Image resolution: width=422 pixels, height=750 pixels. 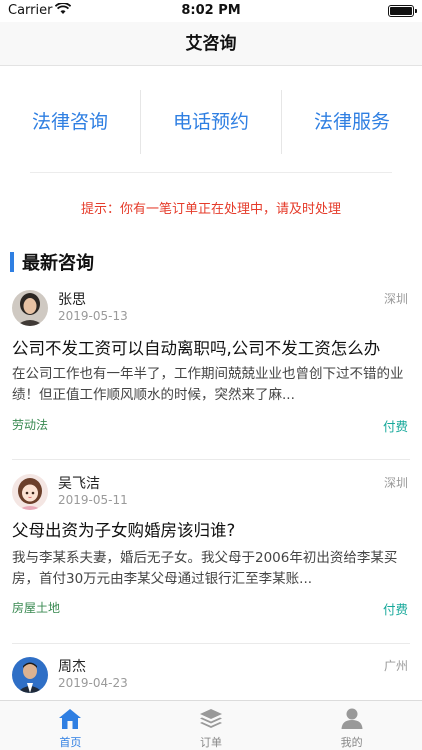 What do you see at coordinates (211, 207) in the screenshot?
I see `order-notice: 提示：你有一笔订单正在处理中，请及时处理` at bounding box center [211, 207].